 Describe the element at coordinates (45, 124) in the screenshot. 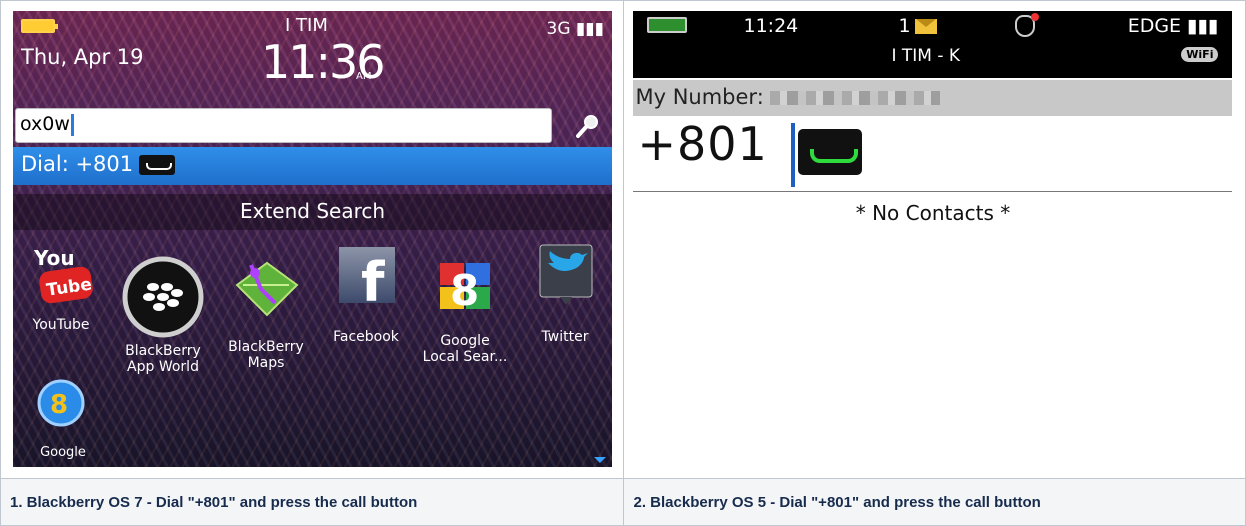

I see `search-value: ox0w` at that location.